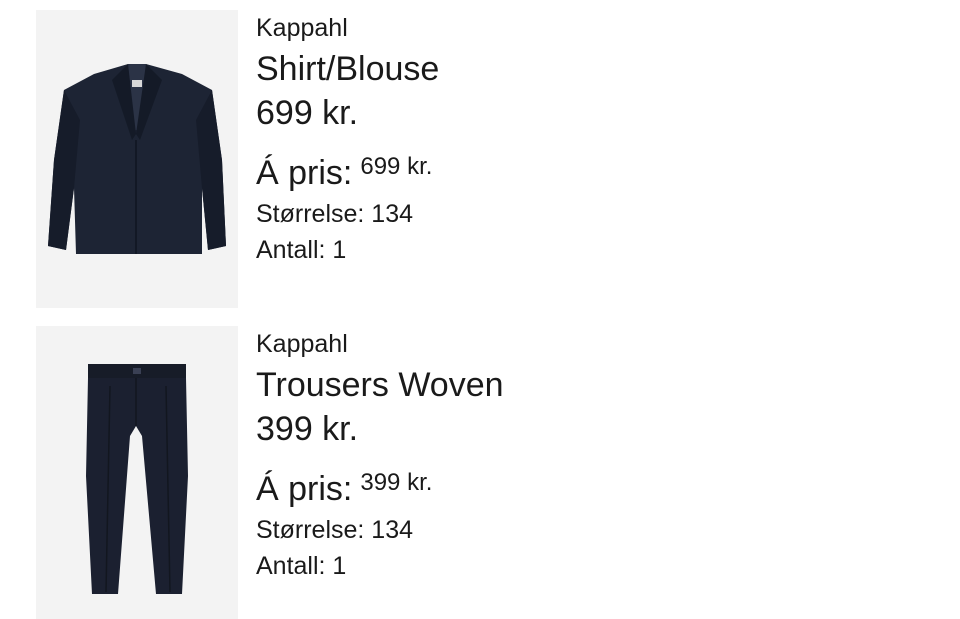 The image size is (960, 619). I want to click on product-name: Shirt/Blouse, so click(347, 69).